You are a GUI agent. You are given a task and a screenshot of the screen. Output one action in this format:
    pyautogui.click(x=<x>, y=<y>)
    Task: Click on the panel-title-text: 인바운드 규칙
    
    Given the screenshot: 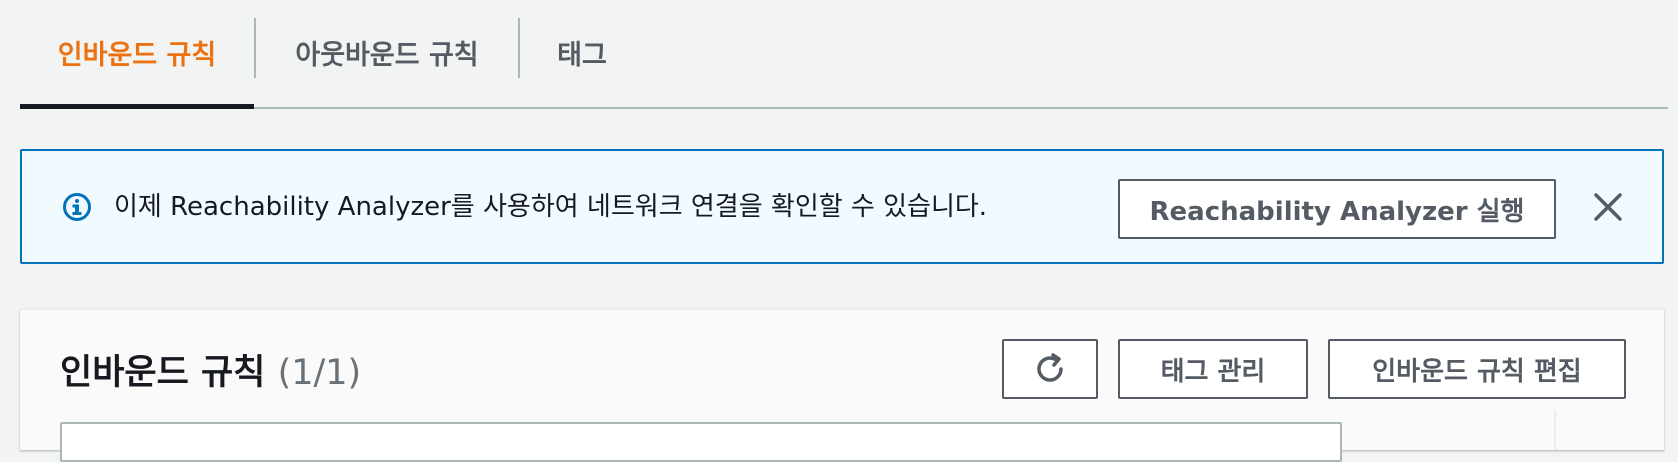 What is the action you would take?
    pyautogui.click(x=163, y=373)
    